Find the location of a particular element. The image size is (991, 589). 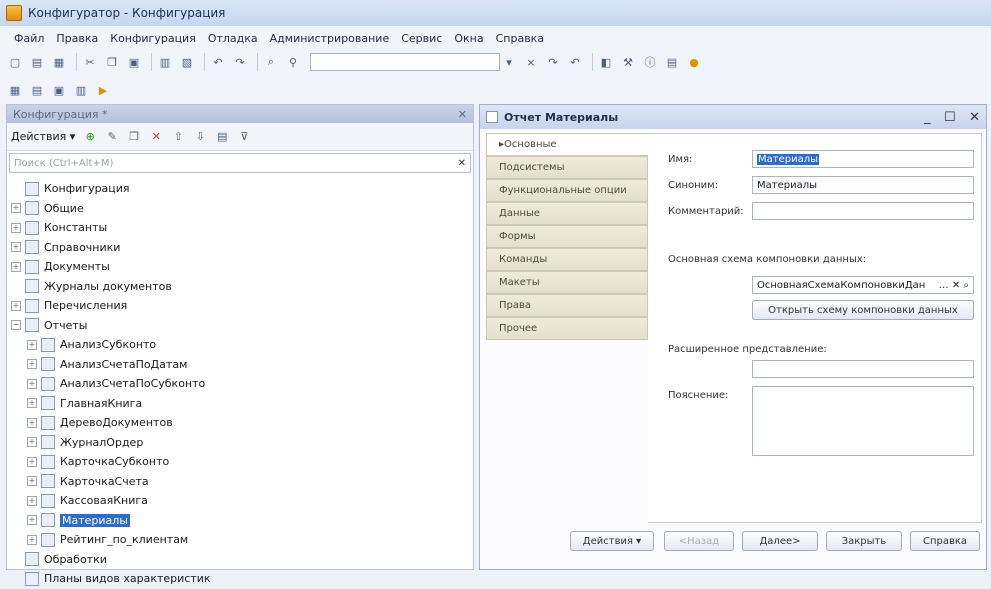

menu-administration: Администрирование is located at coordinates (330, 38).